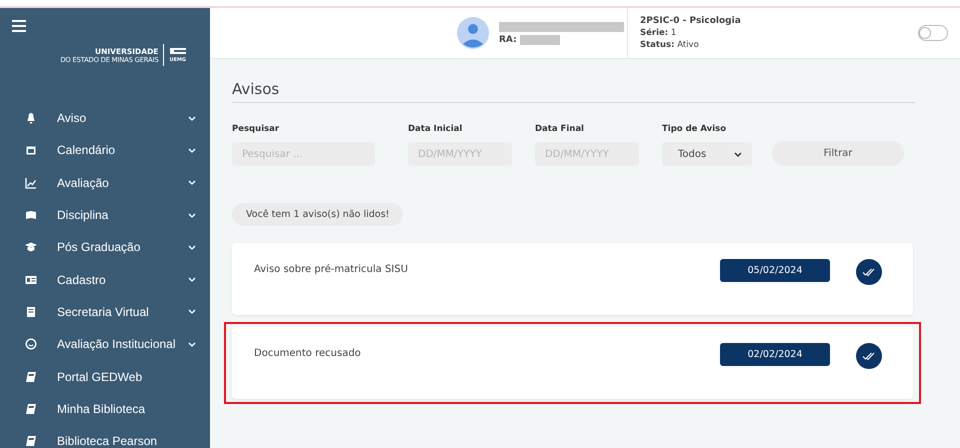 The image size is (960, 448). What do you see at coordinates (31, 118) in the screenshot?
I see `bell-icon` at bounding box center [31, 118].